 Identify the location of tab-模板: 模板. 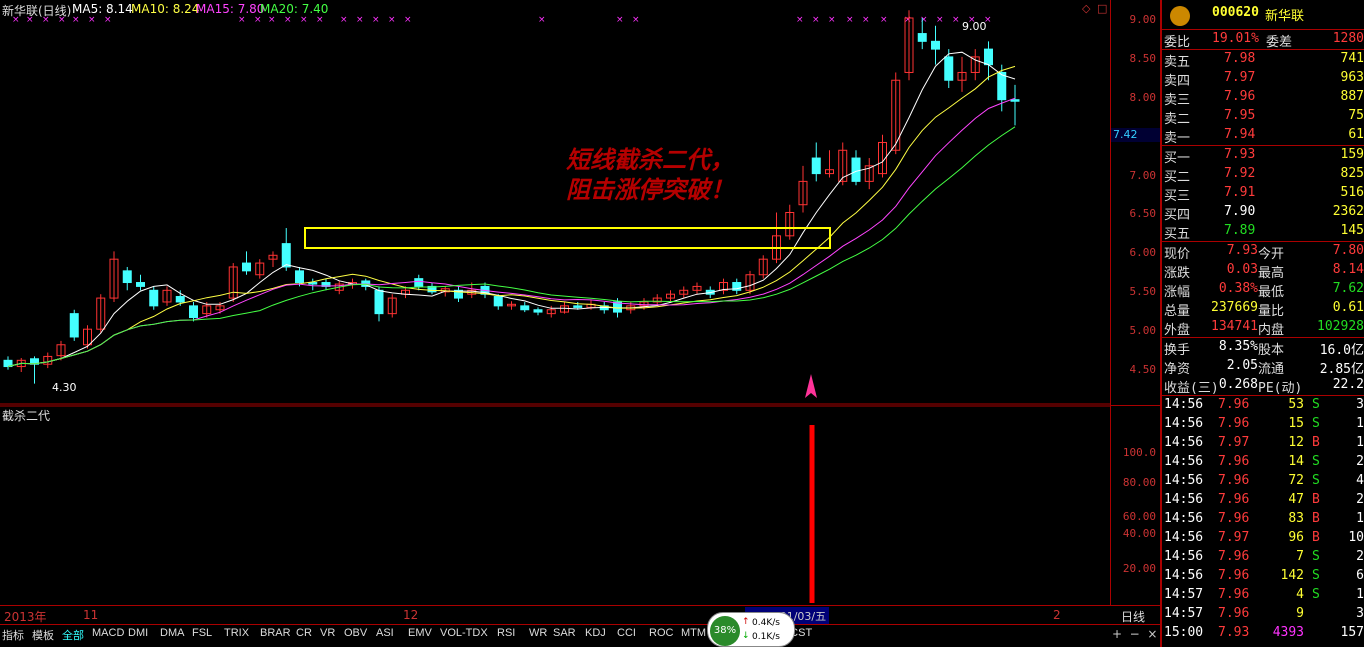
(43, 635).